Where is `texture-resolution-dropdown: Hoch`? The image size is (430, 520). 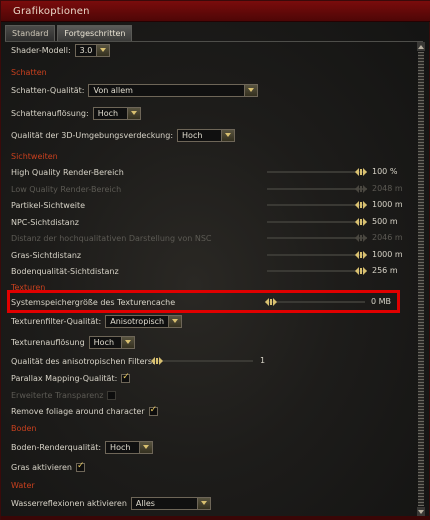 texture-resolution-dropdown: Hoch is located at coordinates (111, 342).